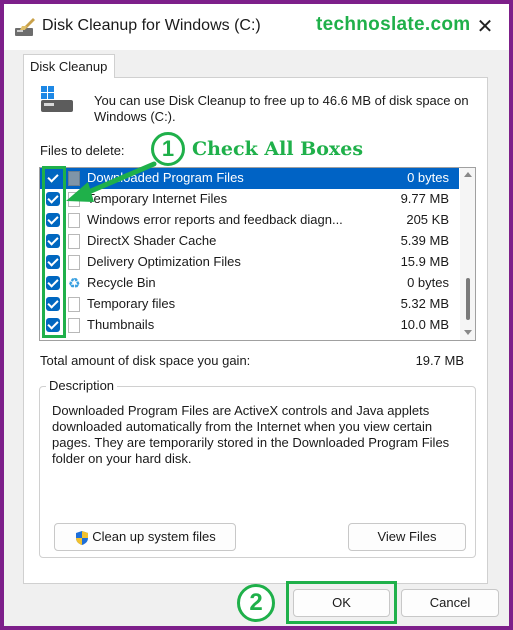 Image resolution: width=513 pixels, height=630 pixels. I want to click on clean-up-label: Clean up system files, so click(154, 536).